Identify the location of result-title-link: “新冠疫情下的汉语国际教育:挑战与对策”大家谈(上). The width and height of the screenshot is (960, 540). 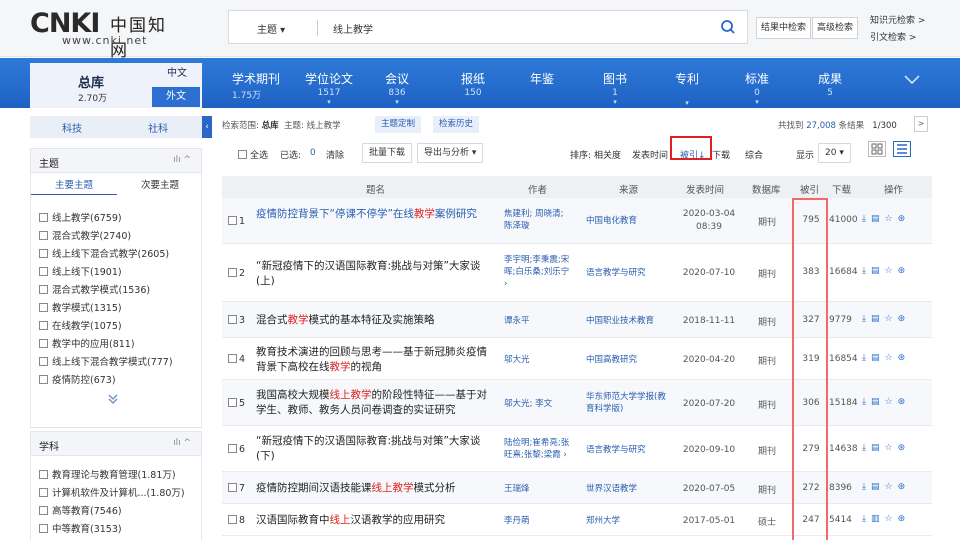
(376, 274).